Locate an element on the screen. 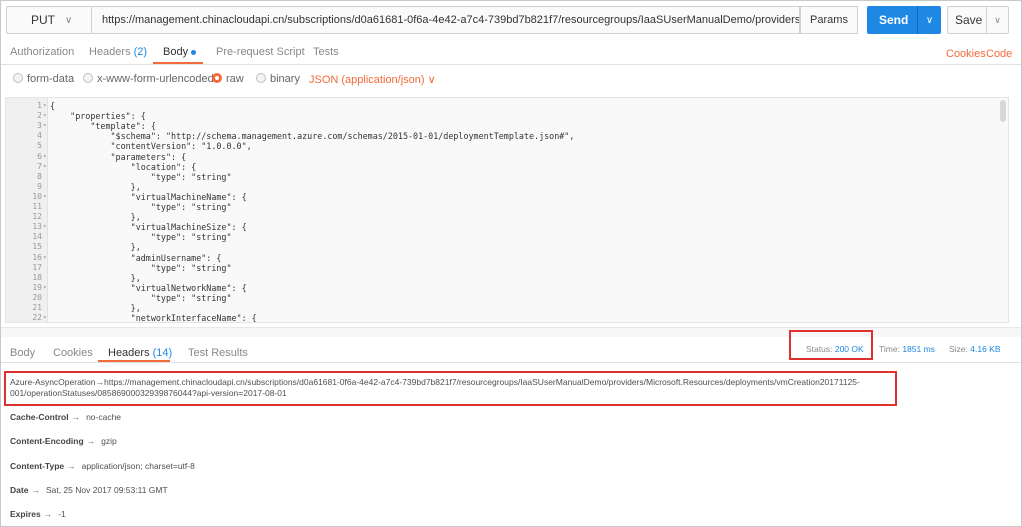  editor-line: 13 ▾ "virtualMachineSize": { is located at coordinates (506, 227).